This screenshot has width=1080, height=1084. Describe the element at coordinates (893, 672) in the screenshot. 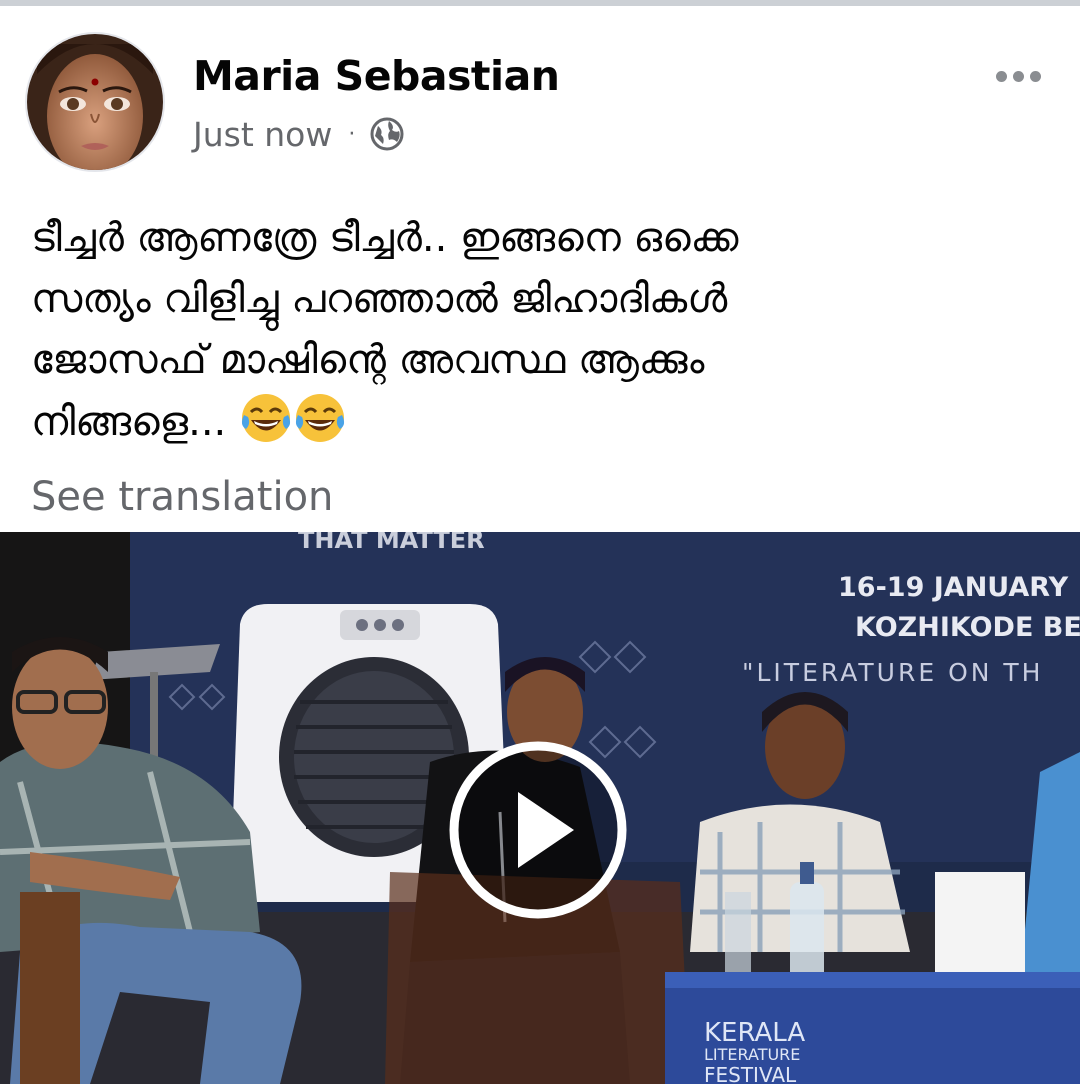

I see `banner-tagline-text: "LITERATURE ON TH` at that location.